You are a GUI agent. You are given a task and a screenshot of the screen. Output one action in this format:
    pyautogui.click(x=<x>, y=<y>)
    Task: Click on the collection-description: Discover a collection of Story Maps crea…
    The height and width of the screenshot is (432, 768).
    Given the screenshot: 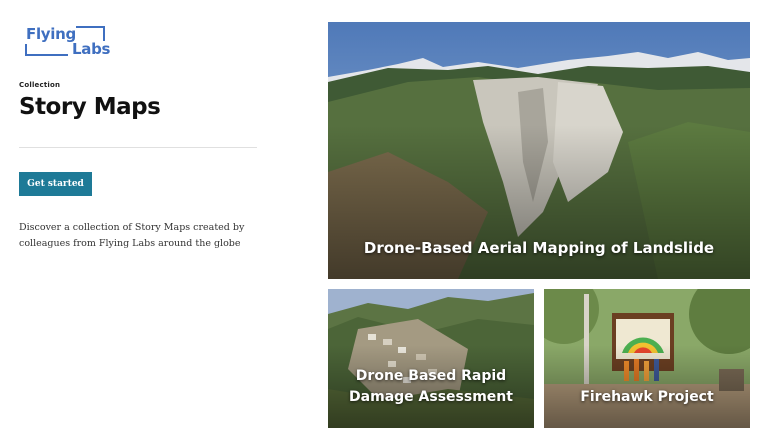 What is the action you would take?
    pyautogui.click(x=132, y=235)
    